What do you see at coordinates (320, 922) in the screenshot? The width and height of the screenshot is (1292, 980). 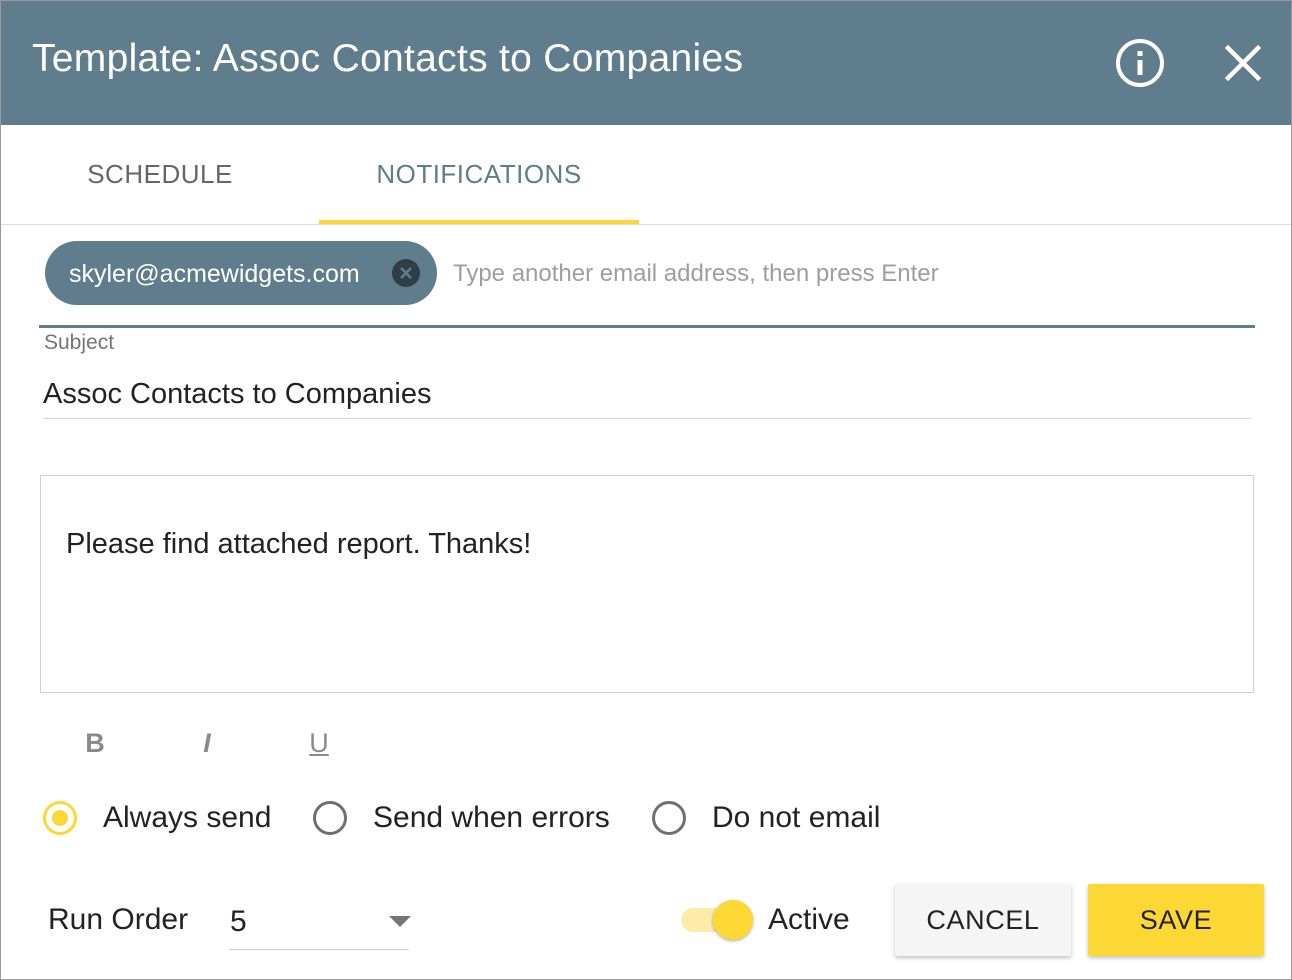 I see `run-order-select: 5` at bounding box center [320, 922].